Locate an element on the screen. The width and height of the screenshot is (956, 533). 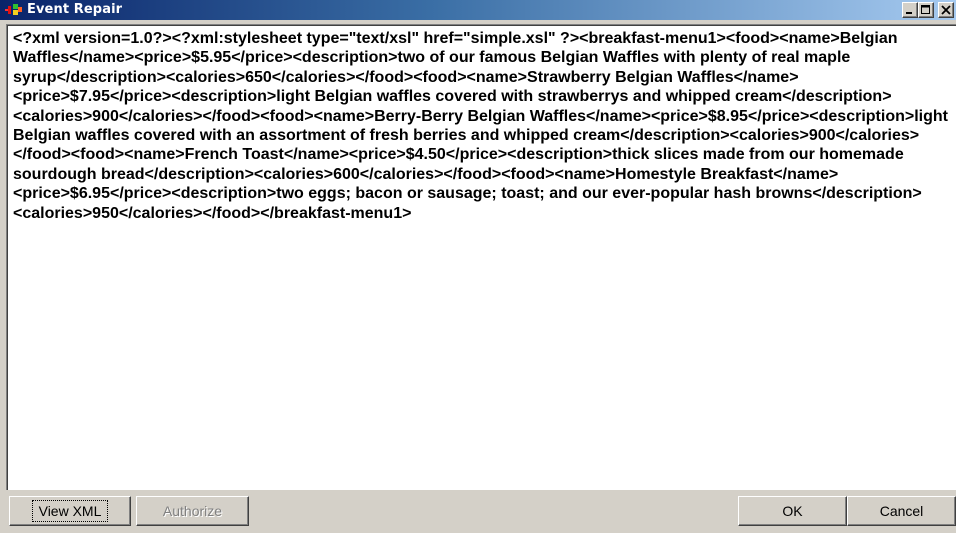
cancel-button: Cancel is located at coordinates (901, 511).